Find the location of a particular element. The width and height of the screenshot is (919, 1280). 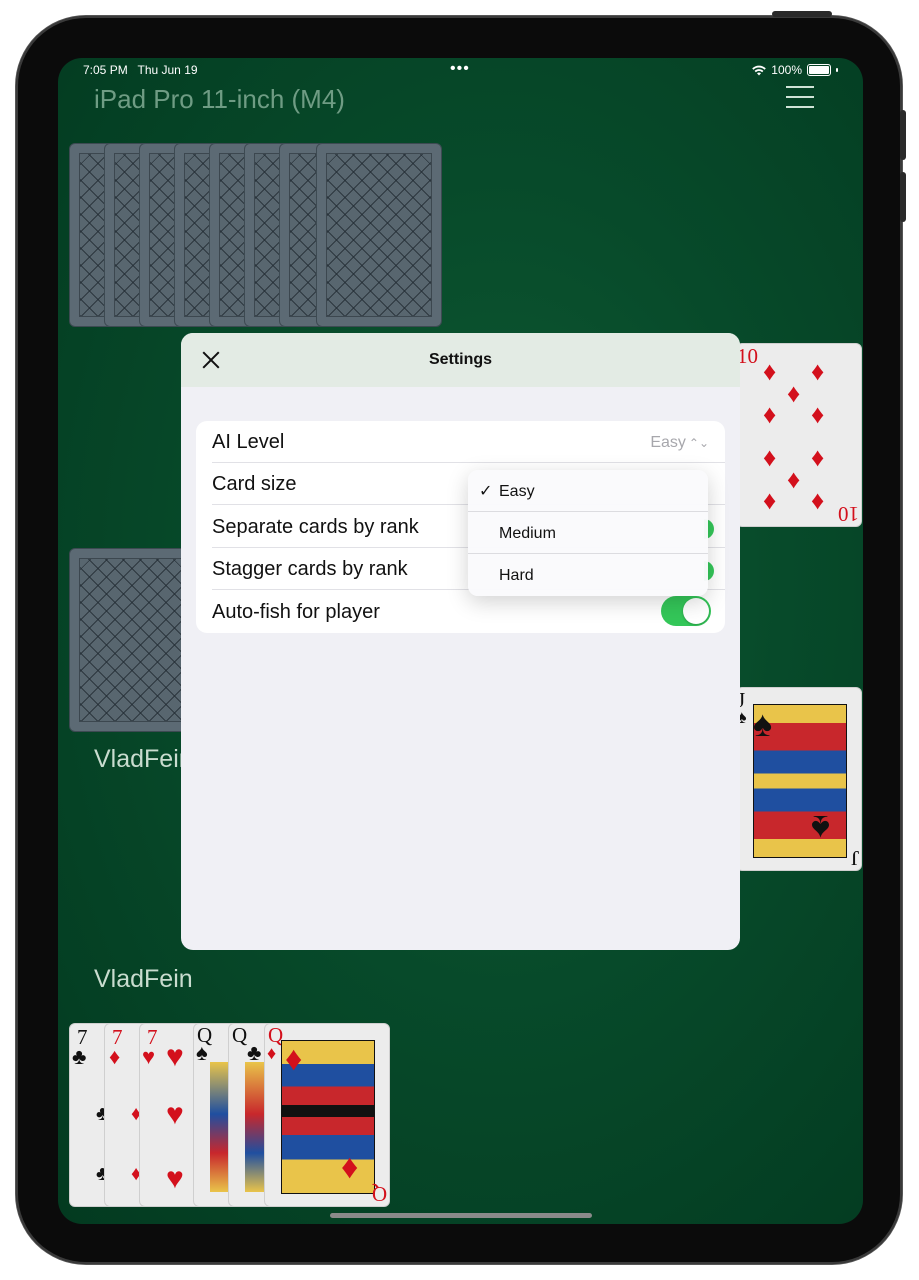

settings-title: Settings is located at coordinates (460, 359).